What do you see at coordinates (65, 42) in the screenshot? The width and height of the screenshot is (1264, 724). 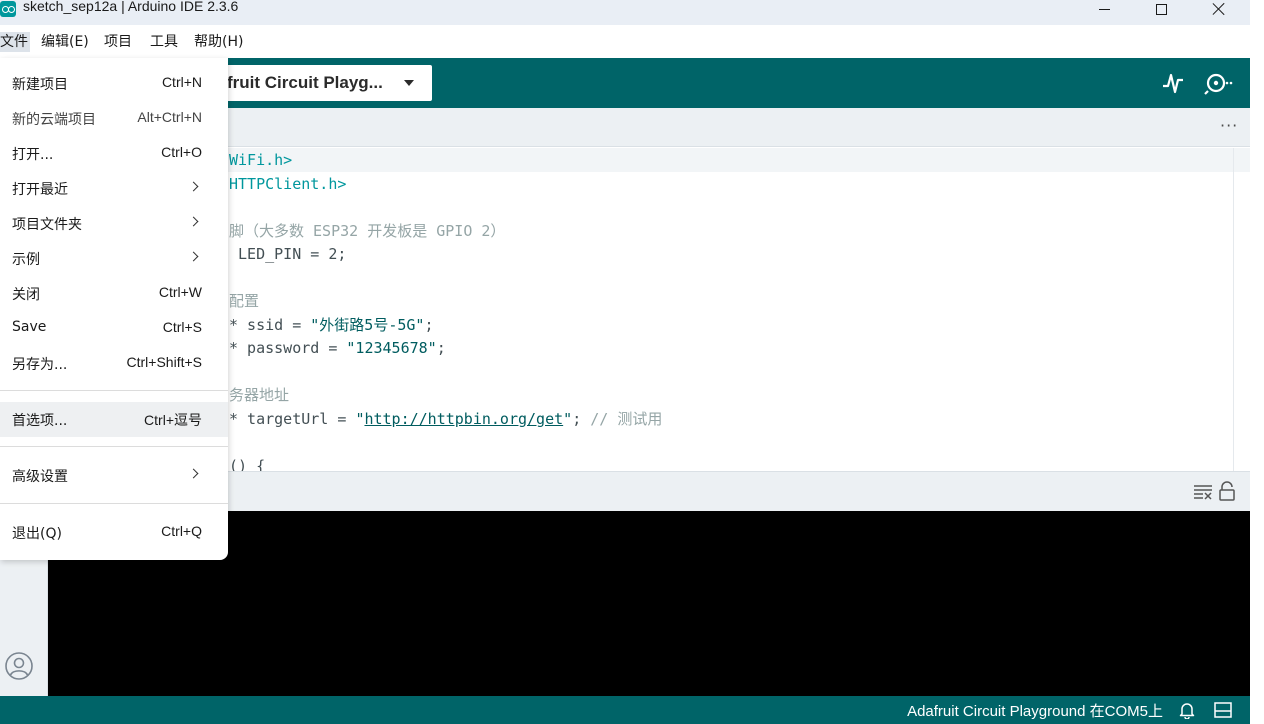 I see `menu-edit: 编辑(E)` at bounding box center [65, 42].